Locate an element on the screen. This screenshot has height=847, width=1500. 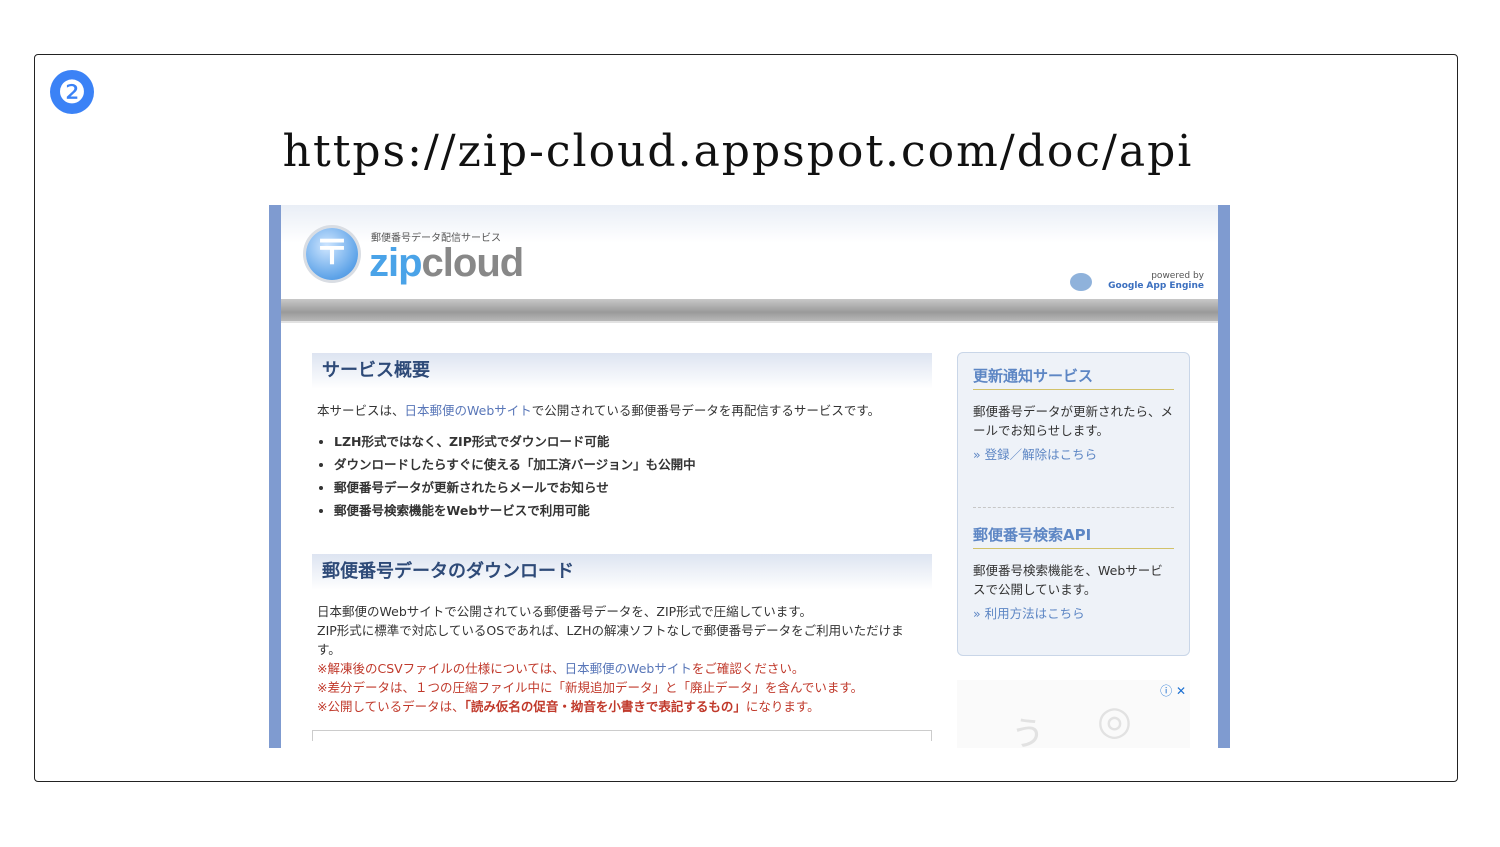
notify-heading: 更新通知サービス is located at coordinates (1073, 377).